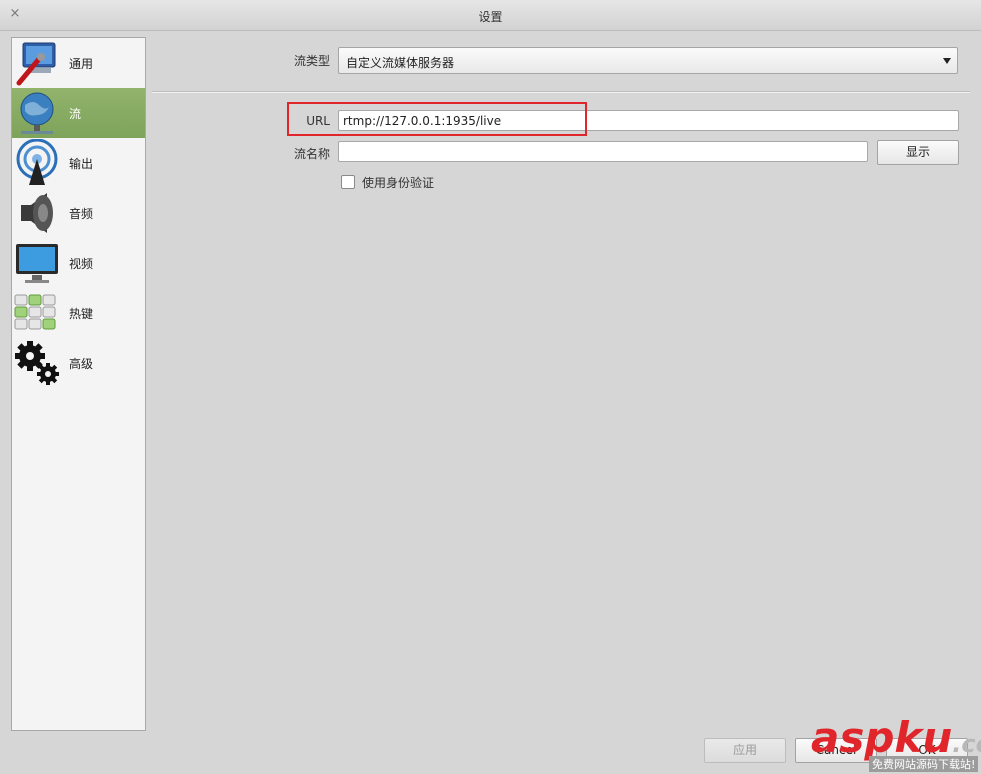  I want to click on sidebar-item-stream: 流, so click(78, 113).